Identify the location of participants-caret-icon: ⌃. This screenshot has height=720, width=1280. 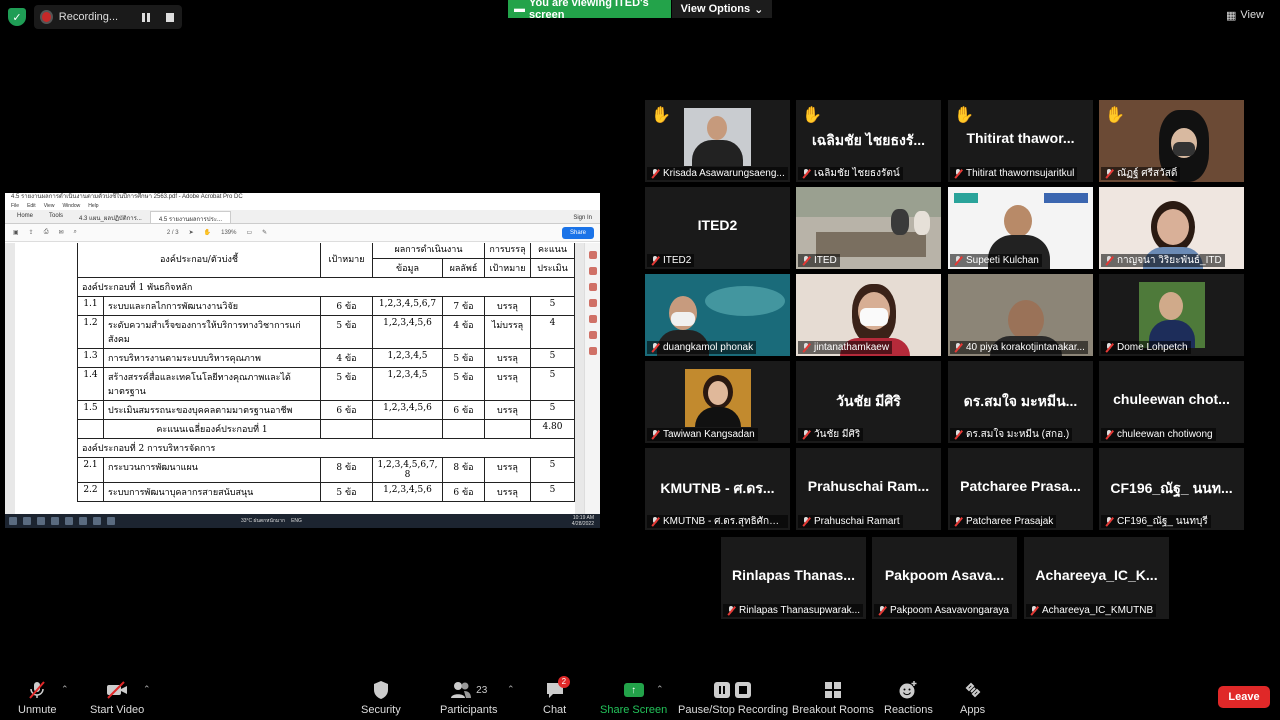
(511, 689).